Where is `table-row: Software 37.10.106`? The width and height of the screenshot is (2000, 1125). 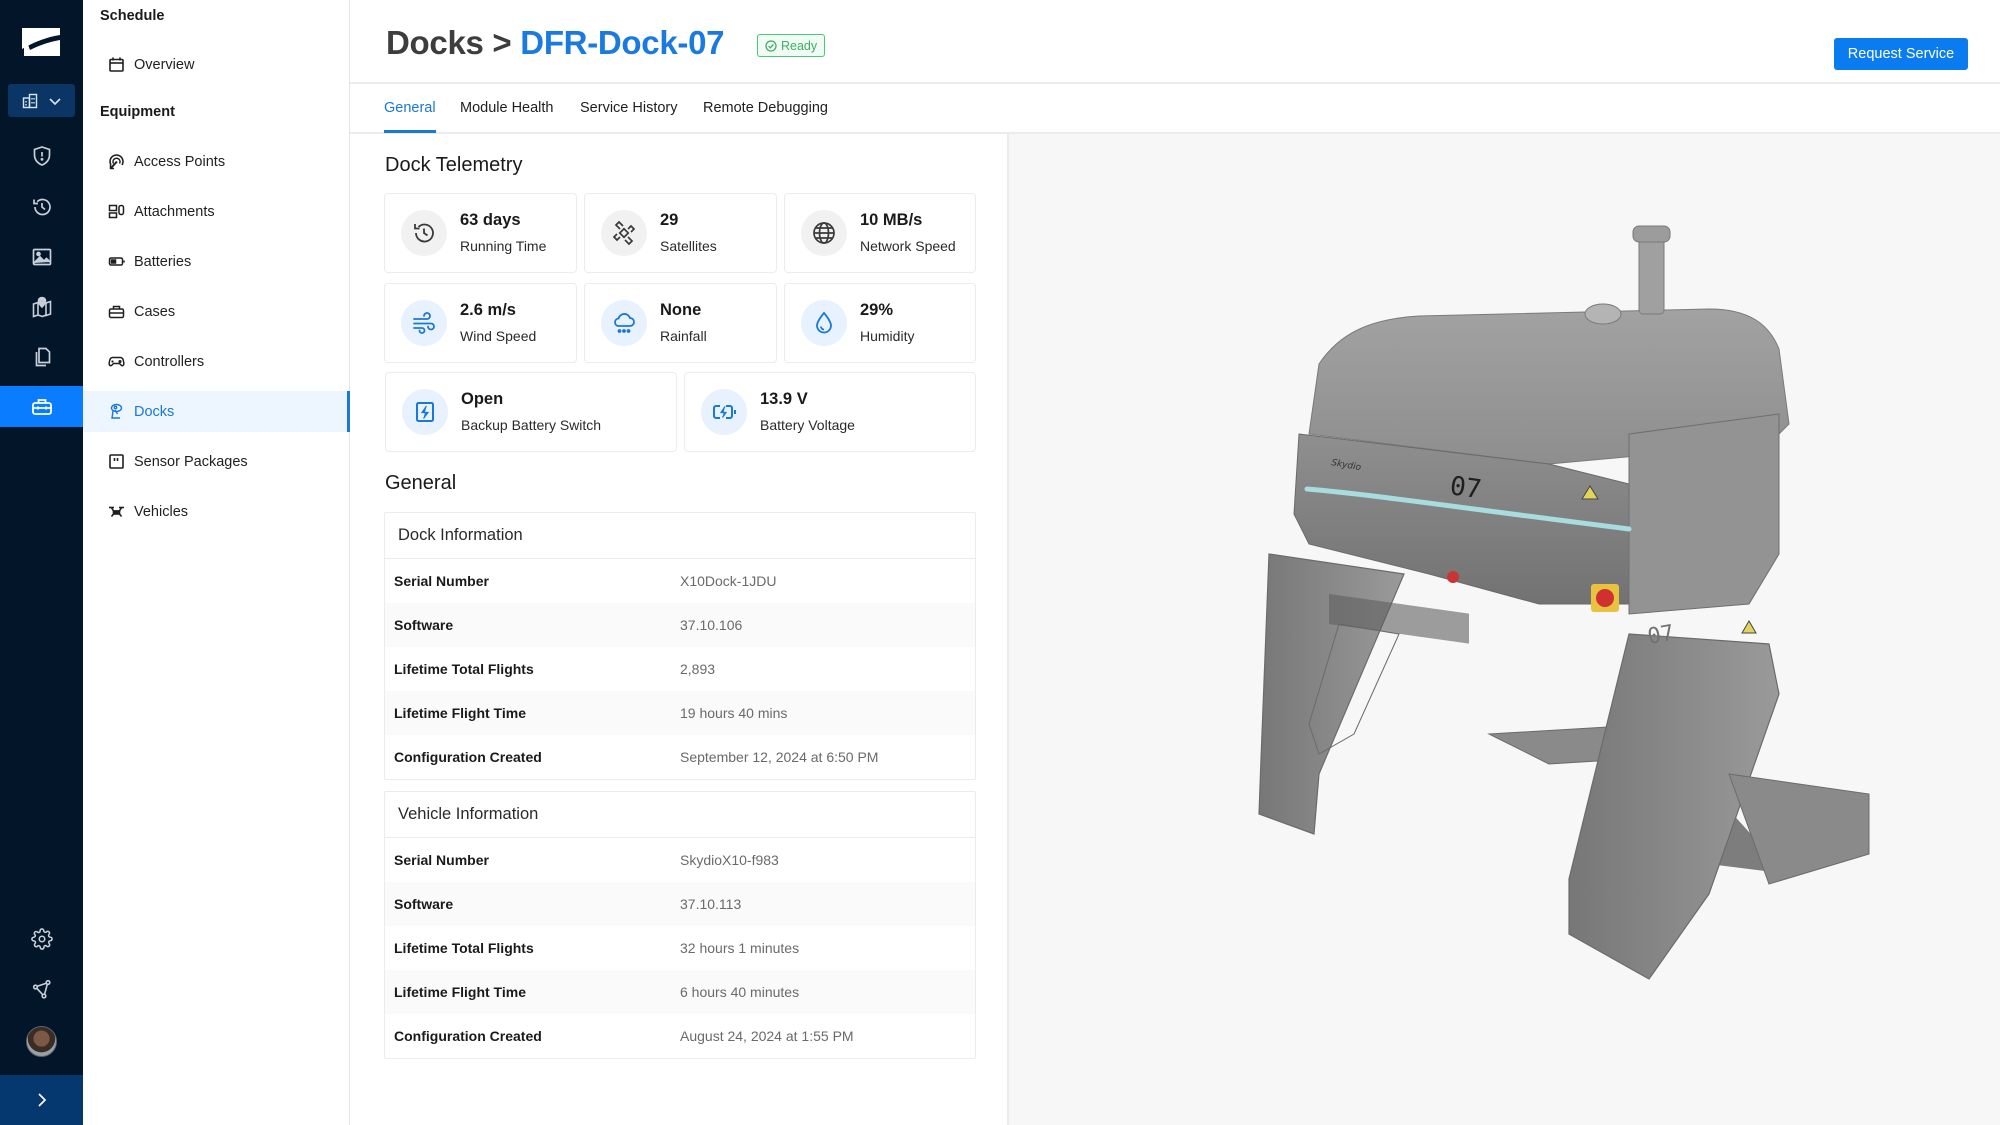
table-row: Software 37.10.106 is located at coordinates (680, 625).